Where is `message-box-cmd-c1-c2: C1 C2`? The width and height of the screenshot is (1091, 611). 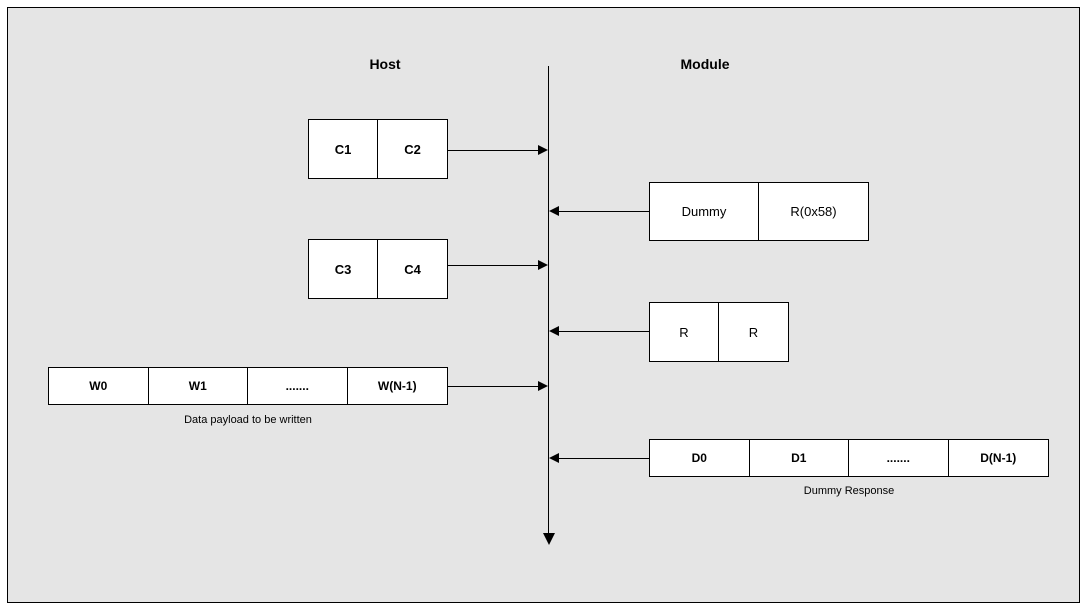
message-box-cmd-c1-c2: C1 C2 is located at coordinates (378, 149).